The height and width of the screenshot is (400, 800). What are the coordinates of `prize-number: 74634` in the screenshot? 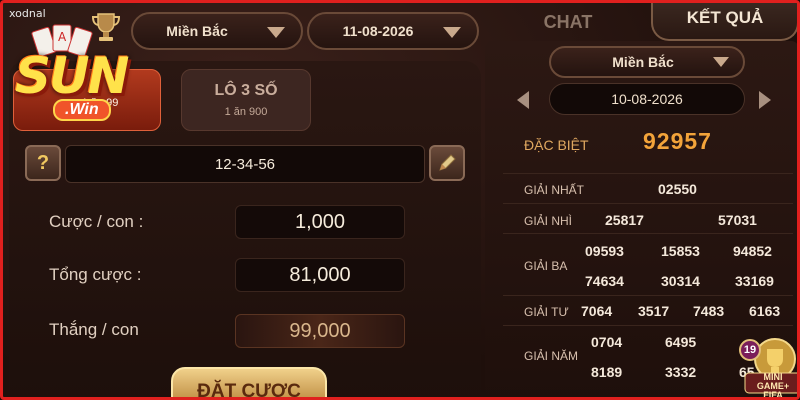 It's located at (604, 281).